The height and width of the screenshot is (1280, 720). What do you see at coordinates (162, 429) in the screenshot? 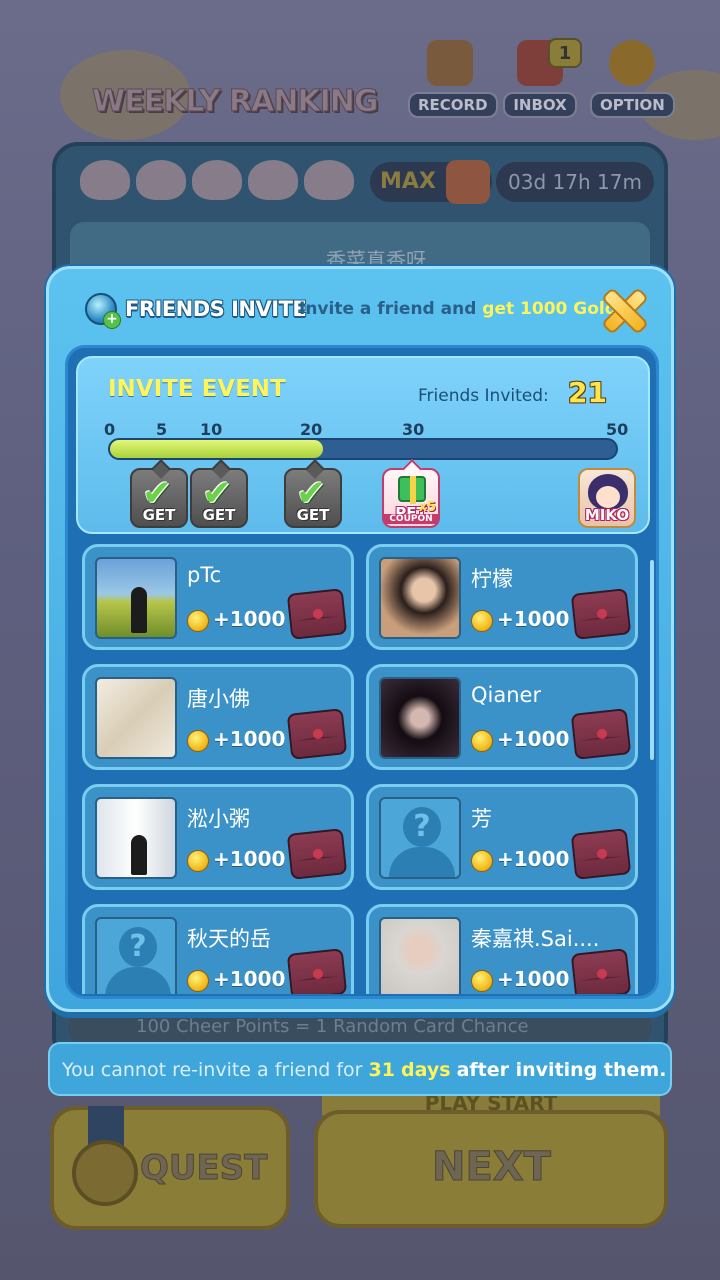
I see `progress-tick: 5` at bounding box center [162, 429].